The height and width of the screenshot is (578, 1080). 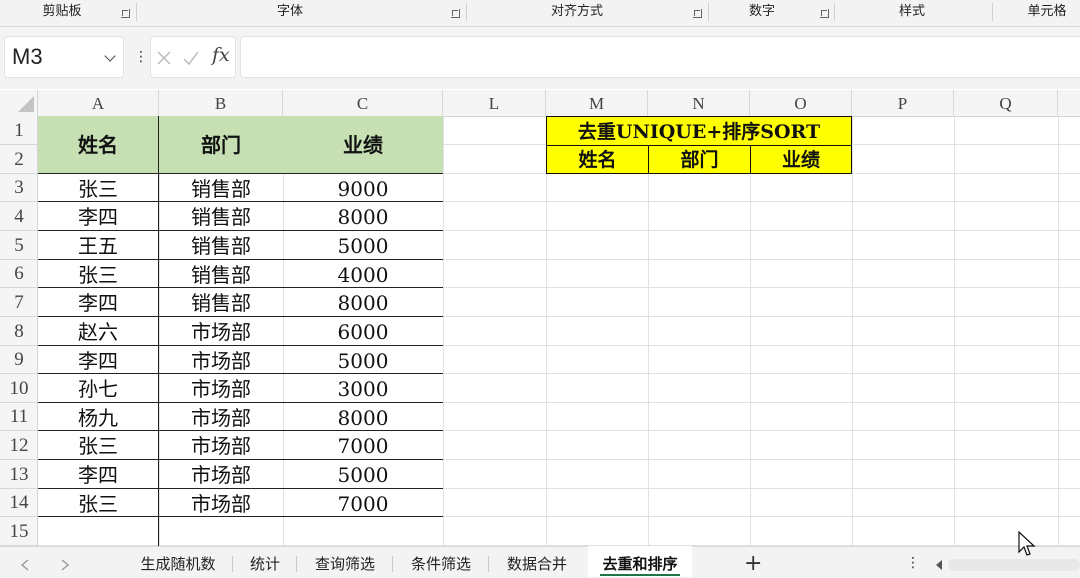 What do you see at coordinates (221, 55) in the screenshot?
I see `insert-function-icon: fx` at bounding box center [221, 55].